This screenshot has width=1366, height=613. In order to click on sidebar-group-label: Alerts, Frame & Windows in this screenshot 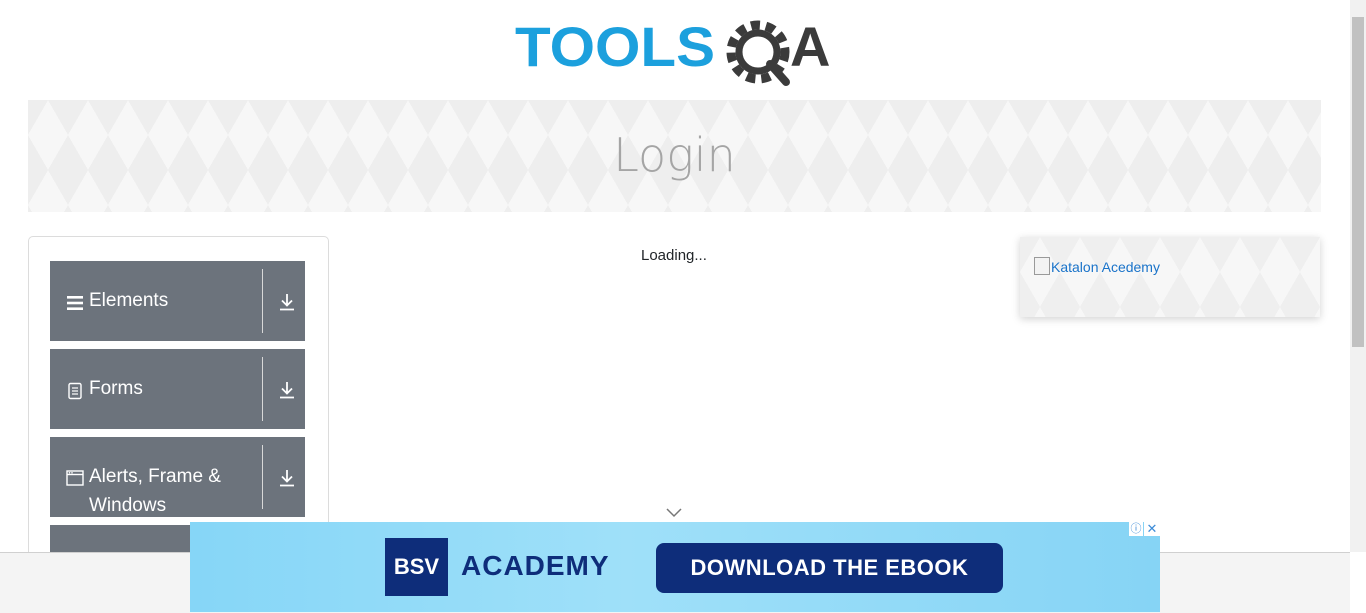, I will do `click(155, 491)`.